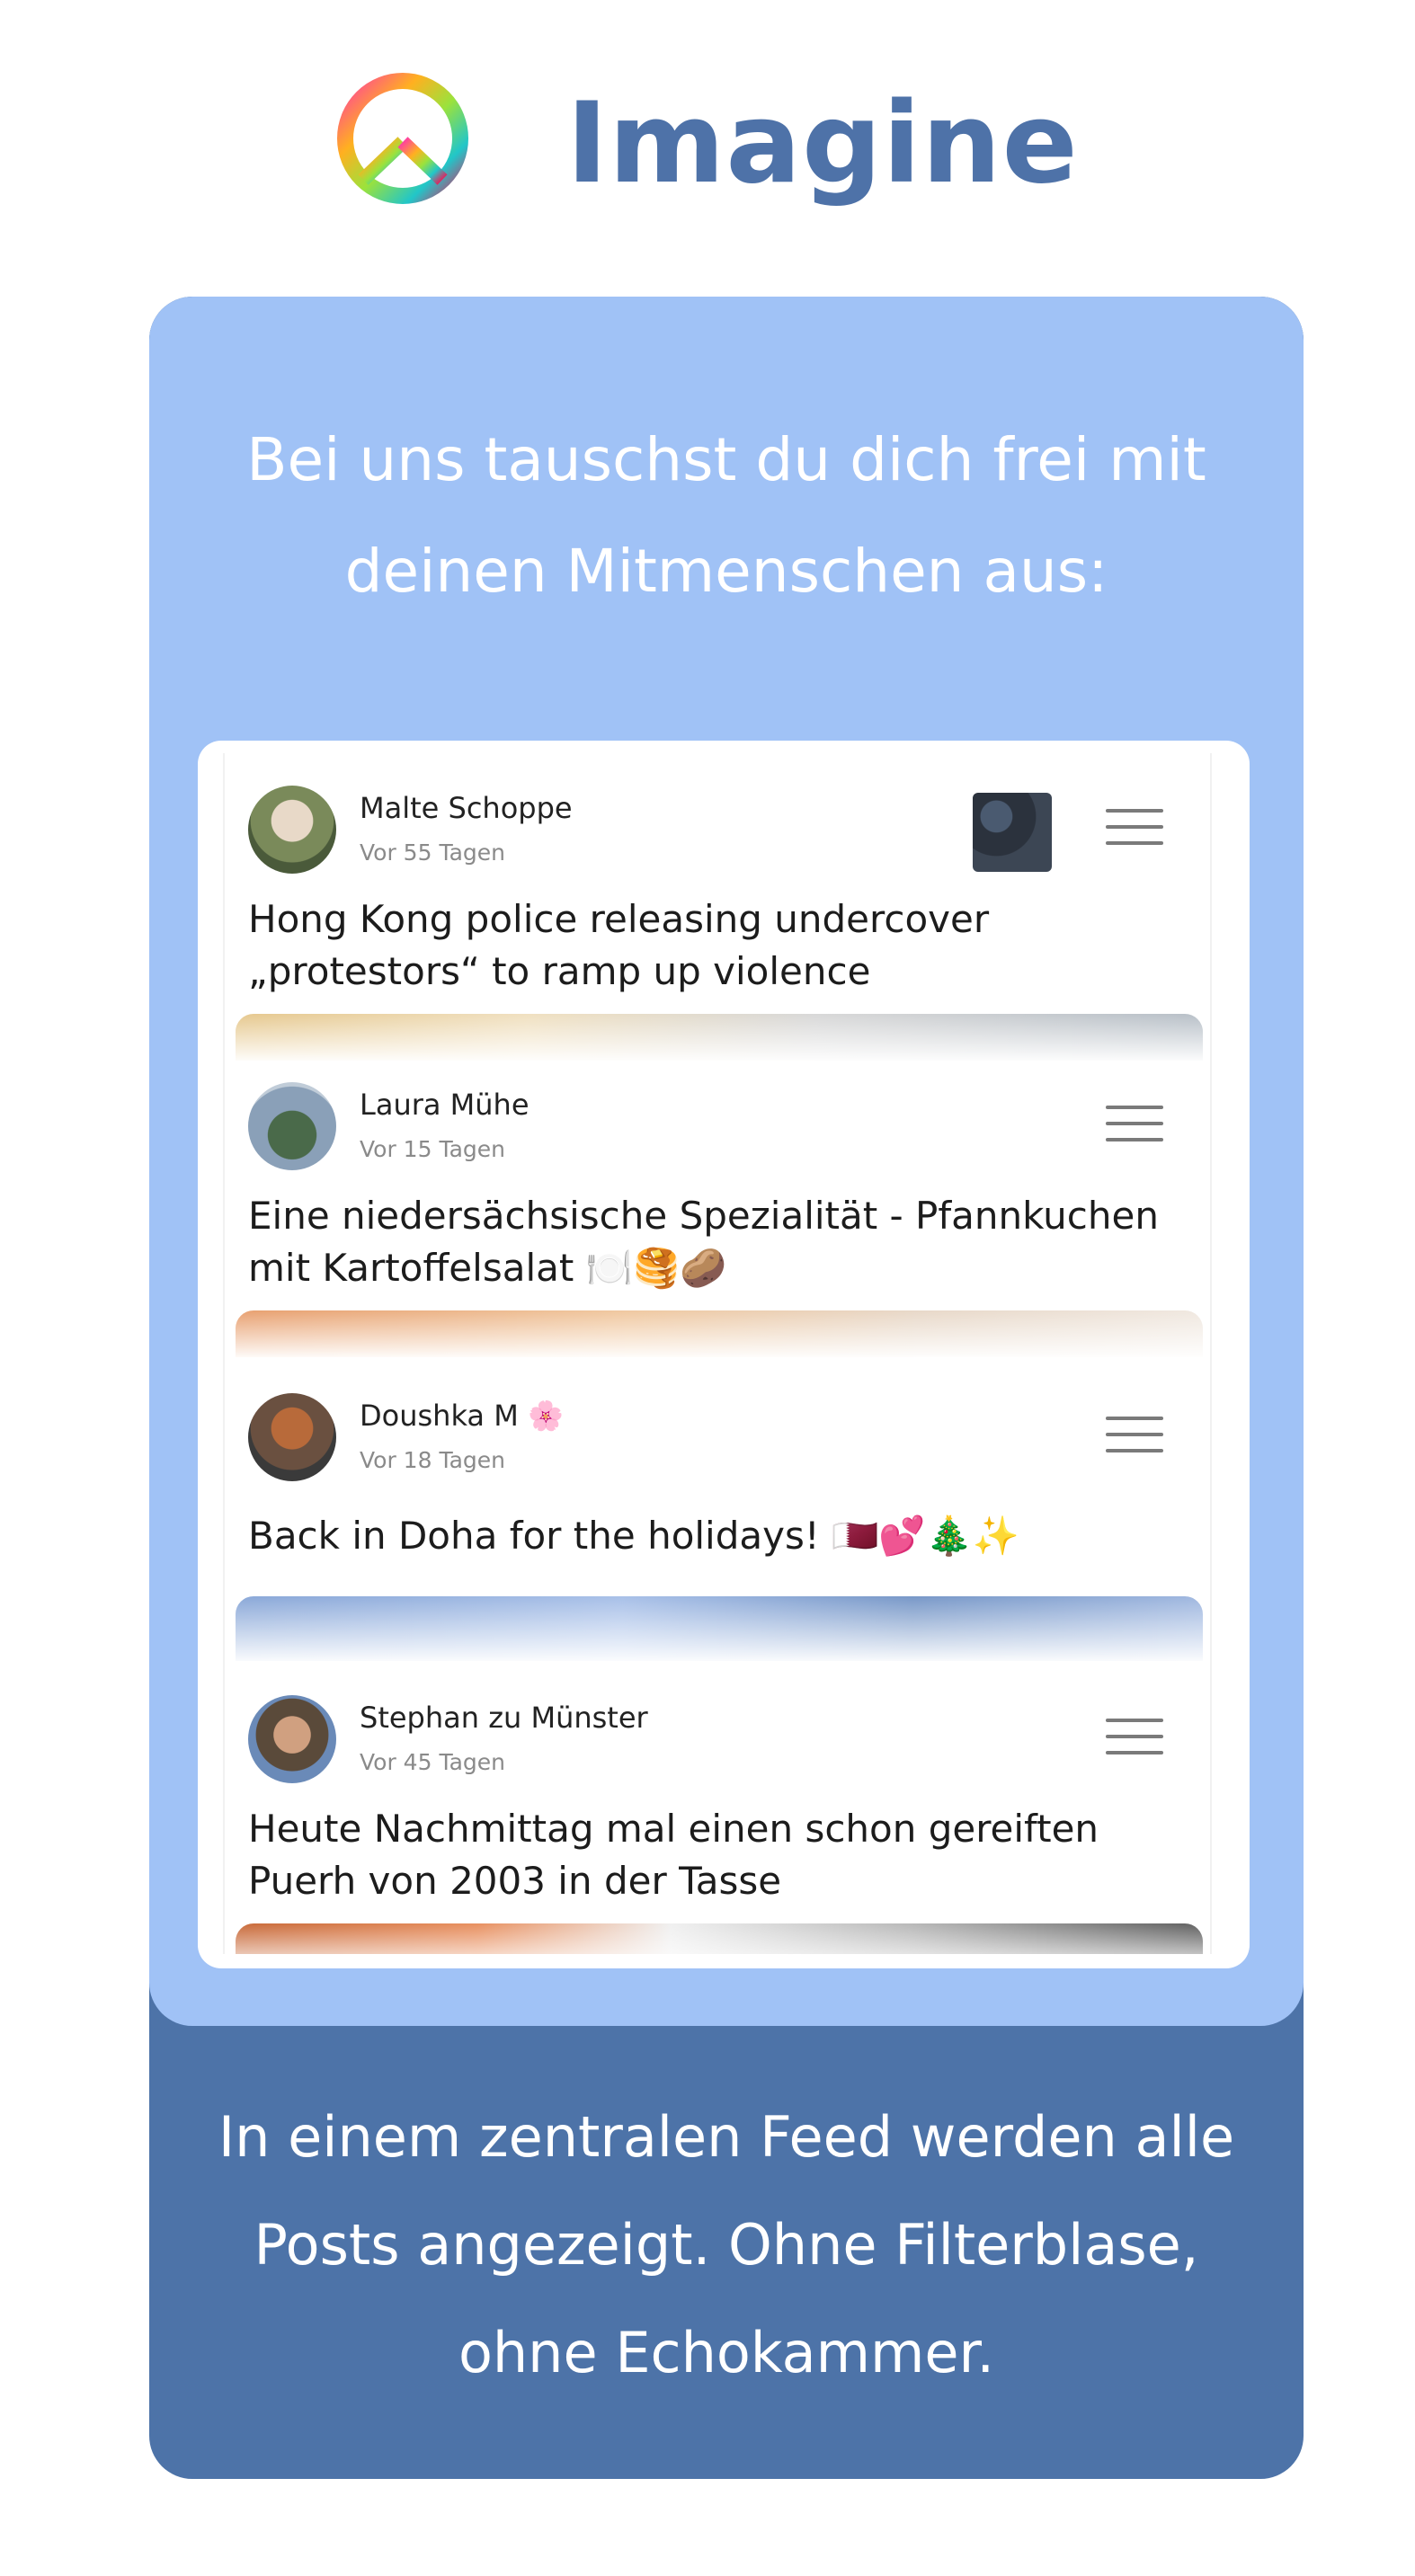 Image resolution: width=1415 pixels, height=2576 pixels. I want to click on post-time: Vor 18 Tagen, so click(432, 1460).